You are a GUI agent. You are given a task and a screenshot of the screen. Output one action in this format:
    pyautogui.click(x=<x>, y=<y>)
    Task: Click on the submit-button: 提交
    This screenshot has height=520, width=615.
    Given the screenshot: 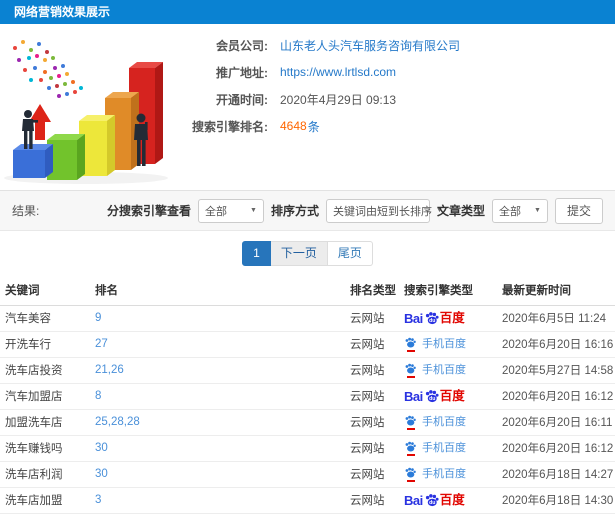 What is the action you would take?
    pyautogui.click(x=578, y=210)
    